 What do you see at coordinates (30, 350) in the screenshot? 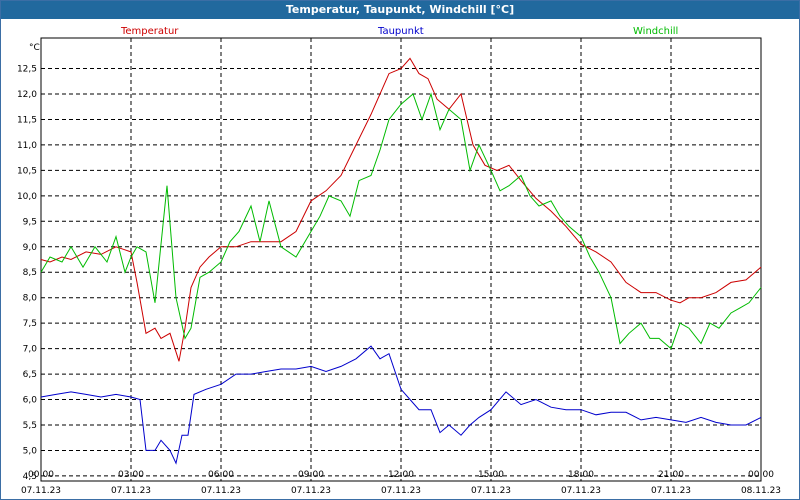
I see `y-tick-label: 7,0` at bounding box center [30, 350].